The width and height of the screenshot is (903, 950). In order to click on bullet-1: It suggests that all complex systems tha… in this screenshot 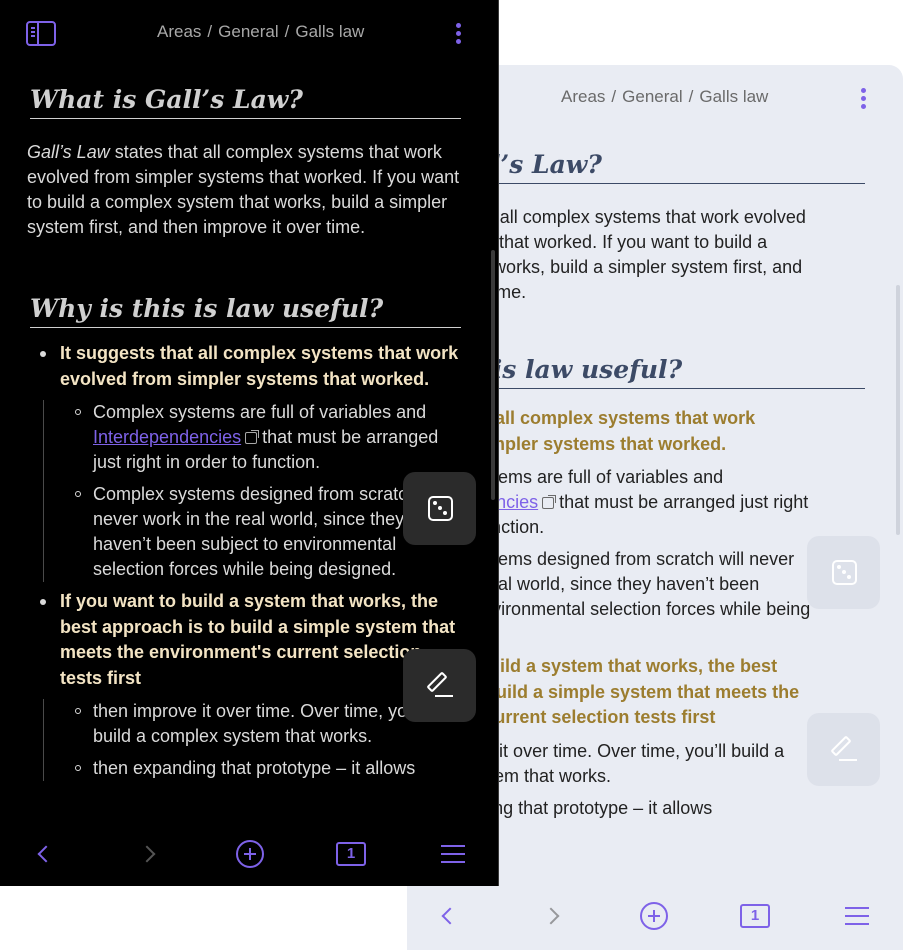, I will do `click(247, 366)`.